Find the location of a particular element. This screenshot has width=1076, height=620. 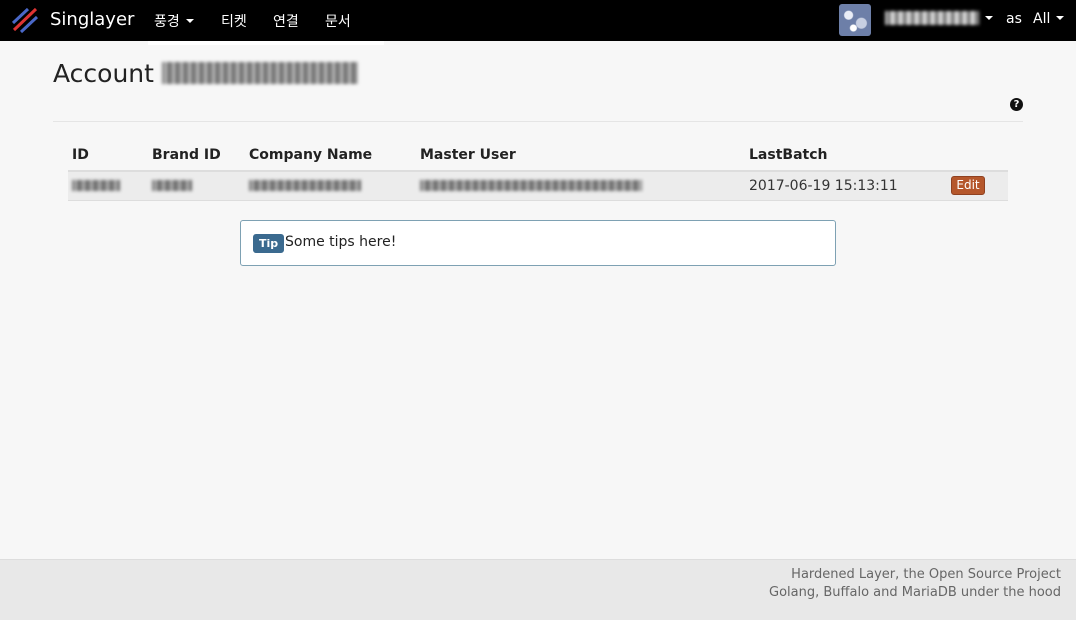

brand-name: Singlayer is located at coordinates (92, 19).